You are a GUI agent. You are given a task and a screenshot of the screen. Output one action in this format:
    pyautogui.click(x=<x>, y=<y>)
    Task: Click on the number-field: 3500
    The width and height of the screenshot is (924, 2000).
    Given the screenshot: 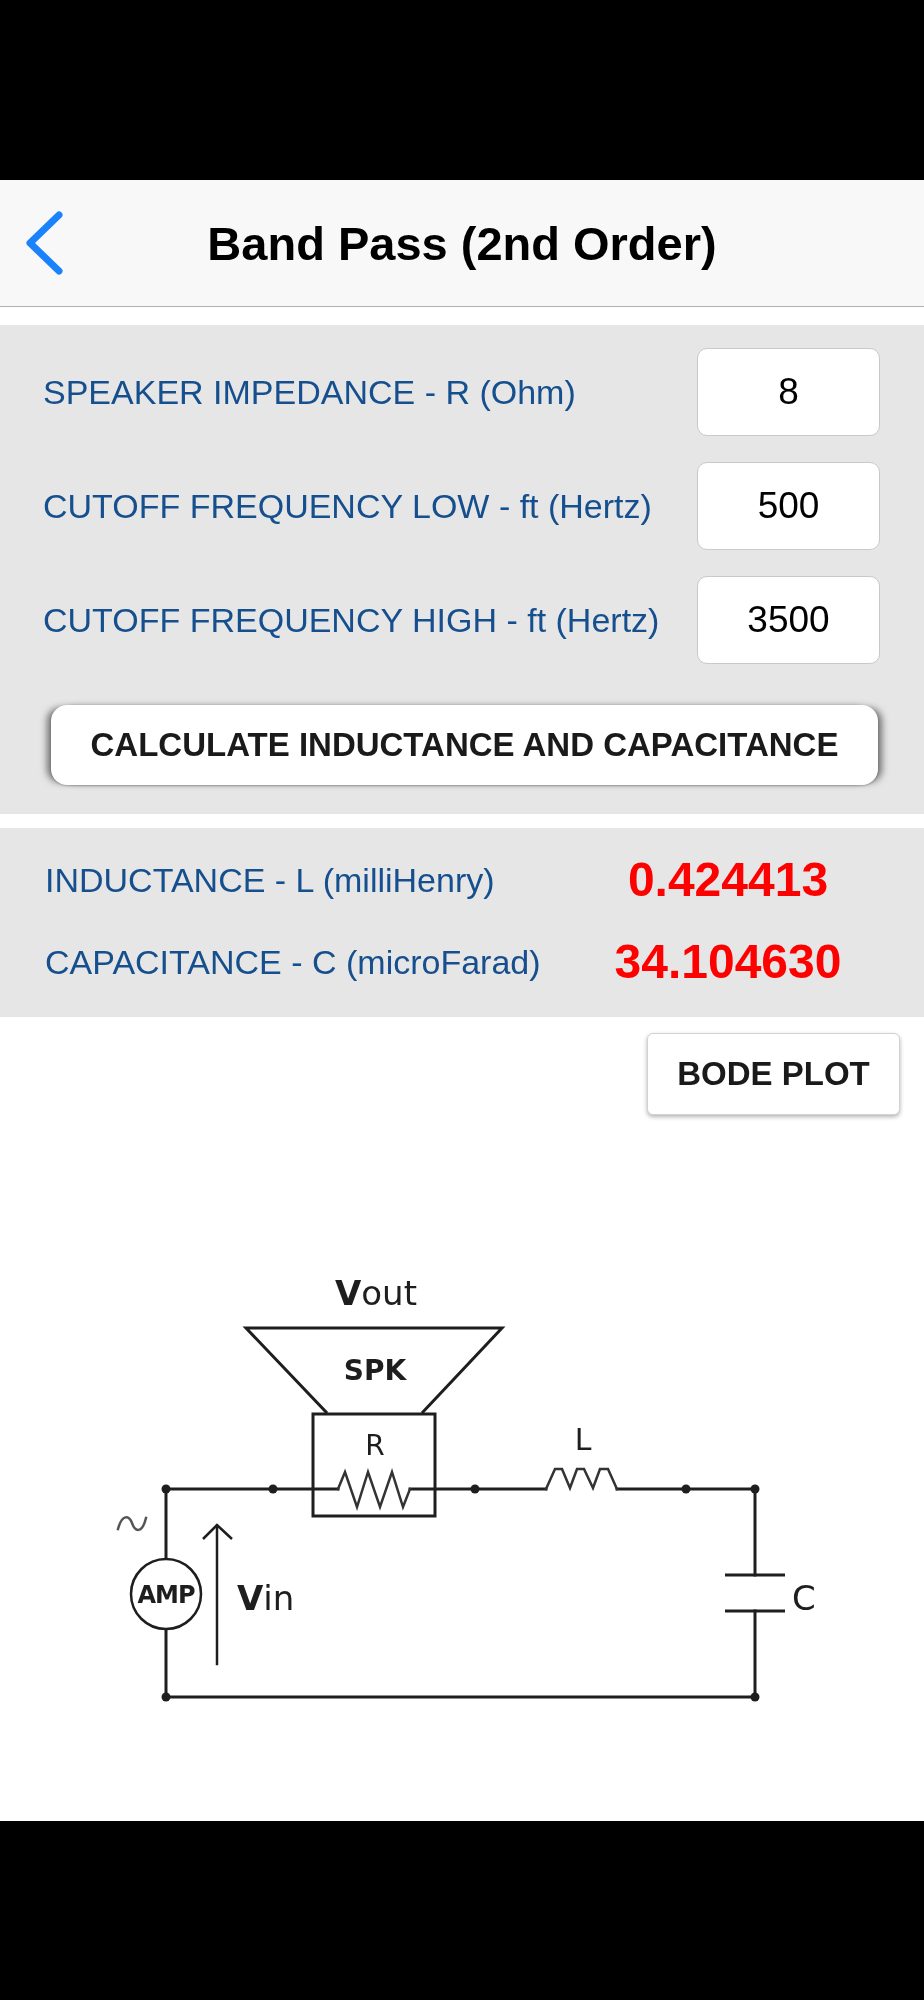 What is the action you would take?
    pyautogui.click(x=788, y=620)
    